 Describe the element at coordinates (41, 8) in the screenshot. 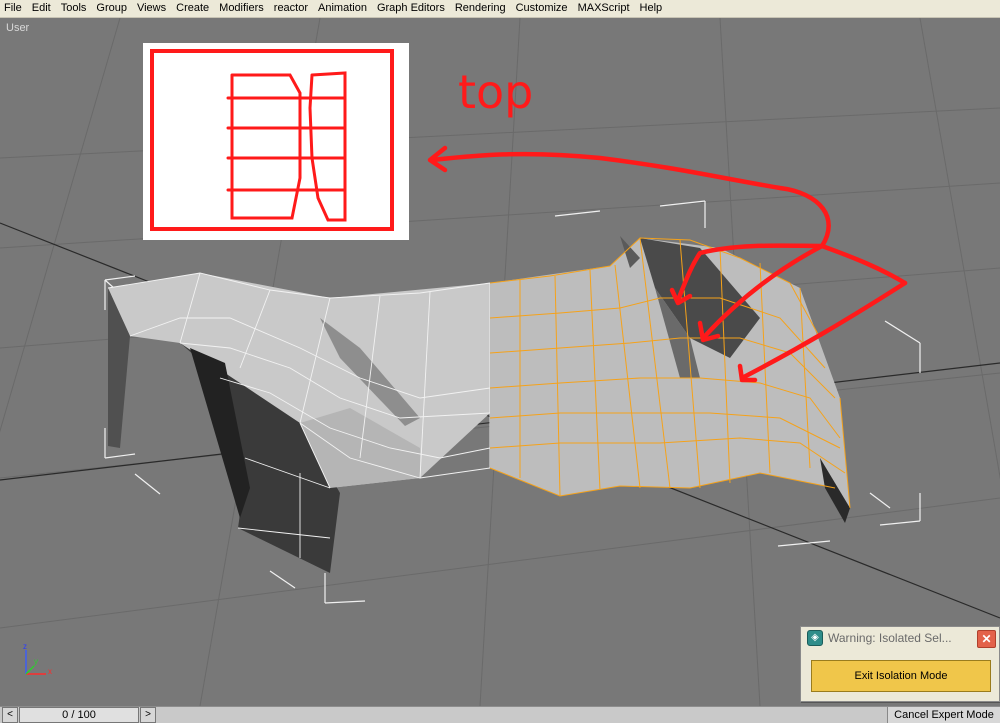

I see `menu-edit: Edit` at that location.